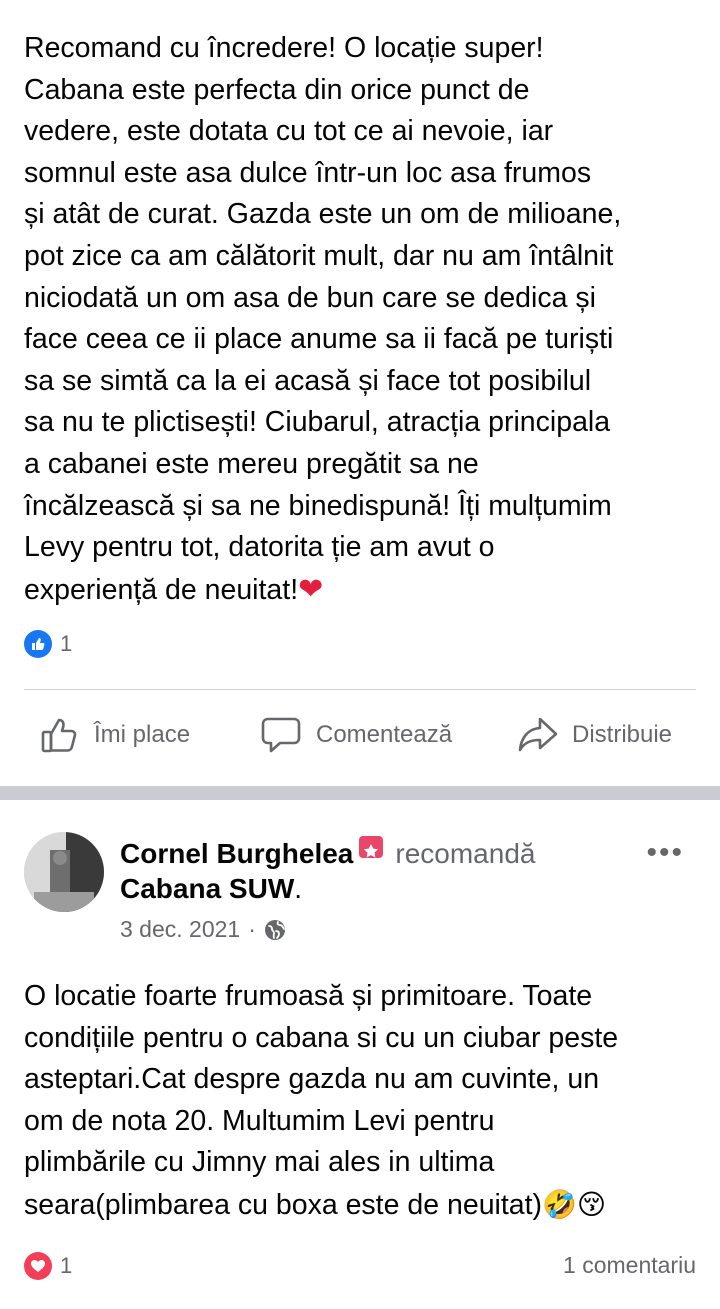 This screenshot has width=720, height=1309. I want to click on reaction-count-2: 1, so click(66, 1265).